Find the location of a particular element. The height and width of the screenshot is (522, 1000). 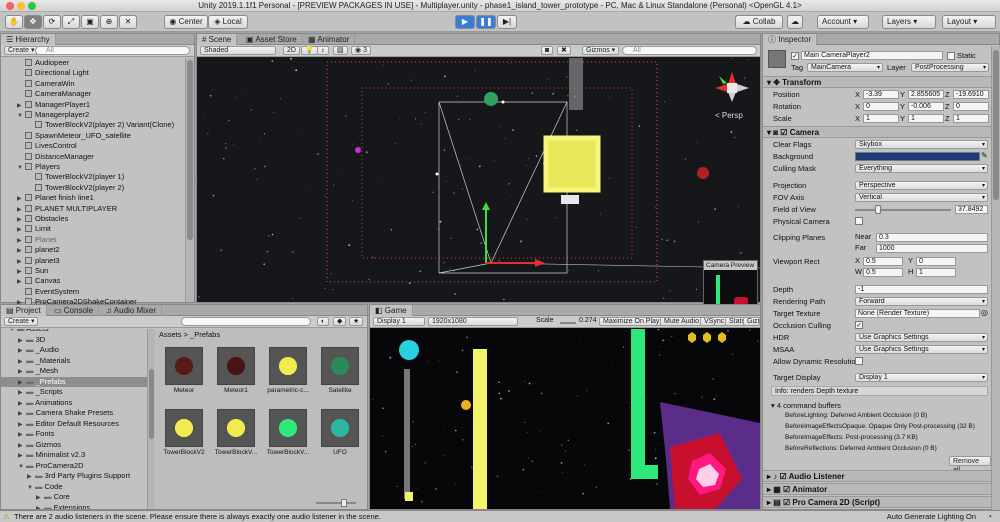

gizmos-dropdown: Gizmos ▾ is located at coordinates (601, 50).